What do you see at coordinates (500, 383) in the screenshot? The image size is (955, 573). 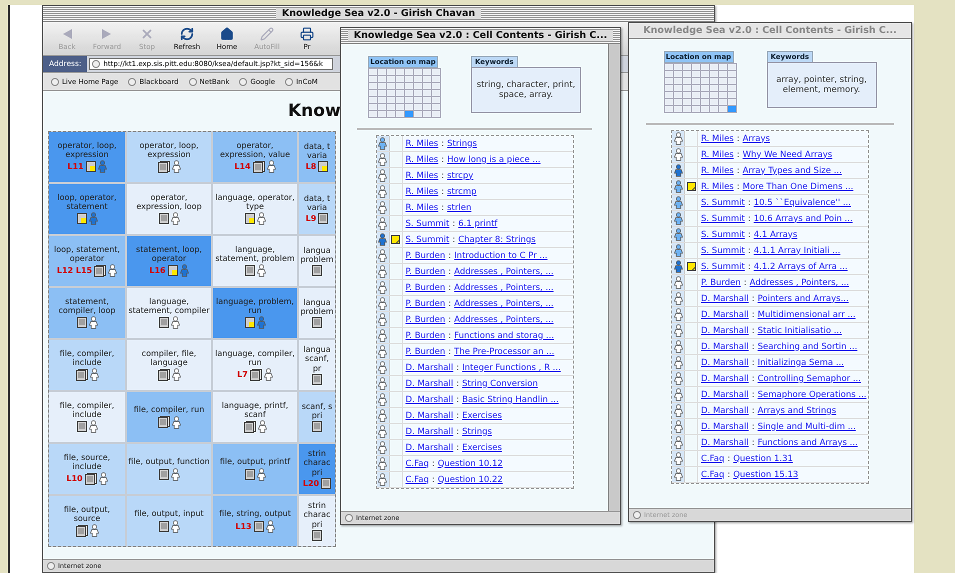 I see `document-link: String Conversion` at bounding box center [500, 383].